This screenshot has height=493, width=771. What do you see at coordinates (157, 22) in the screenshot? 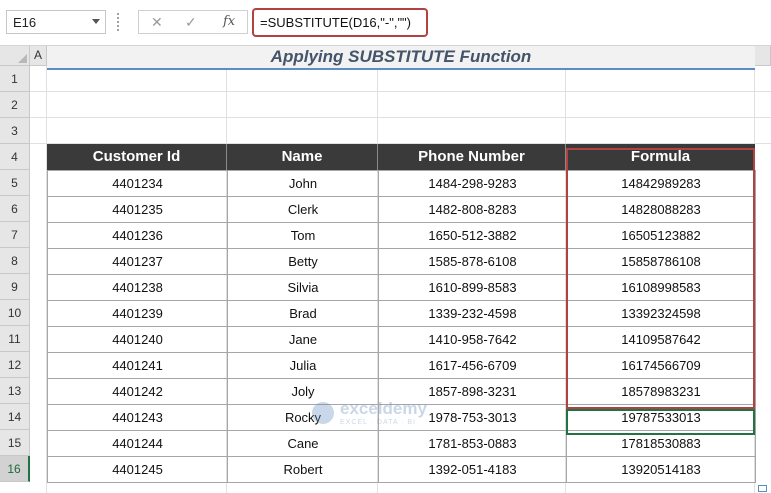
I see `cancel-icon: ✕` at bounding box center [157, 22].